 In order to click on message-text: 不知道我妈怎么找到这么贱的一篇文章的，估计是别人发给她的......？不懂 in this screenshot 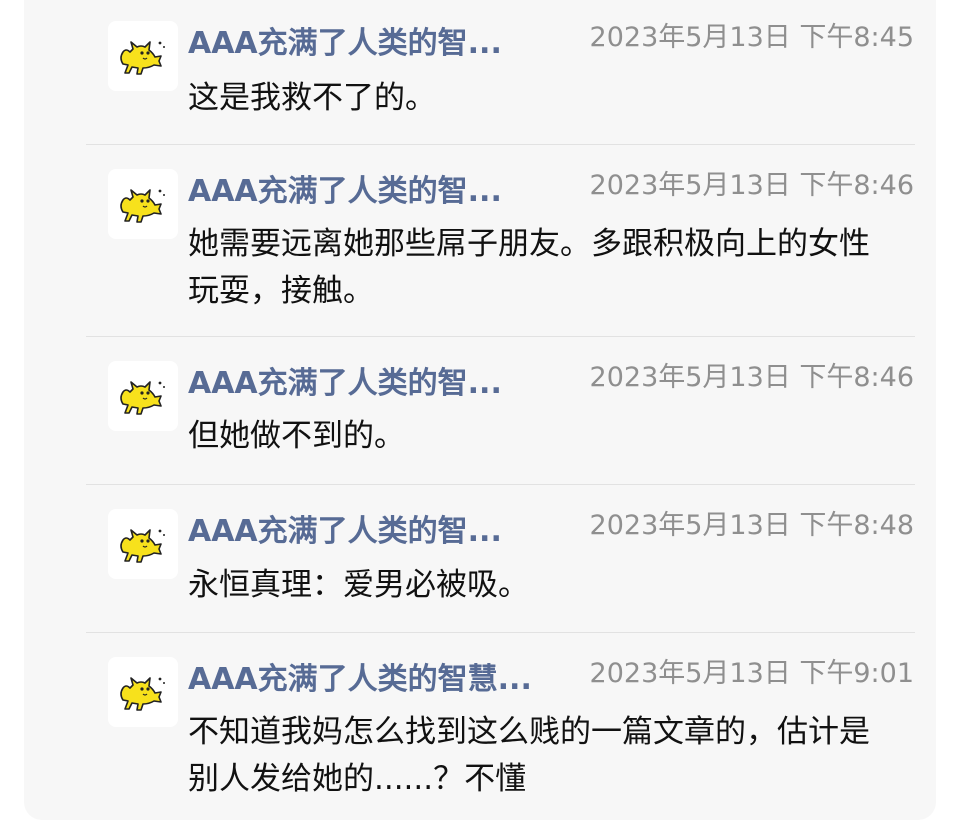, I will do `click(529, 755)`.